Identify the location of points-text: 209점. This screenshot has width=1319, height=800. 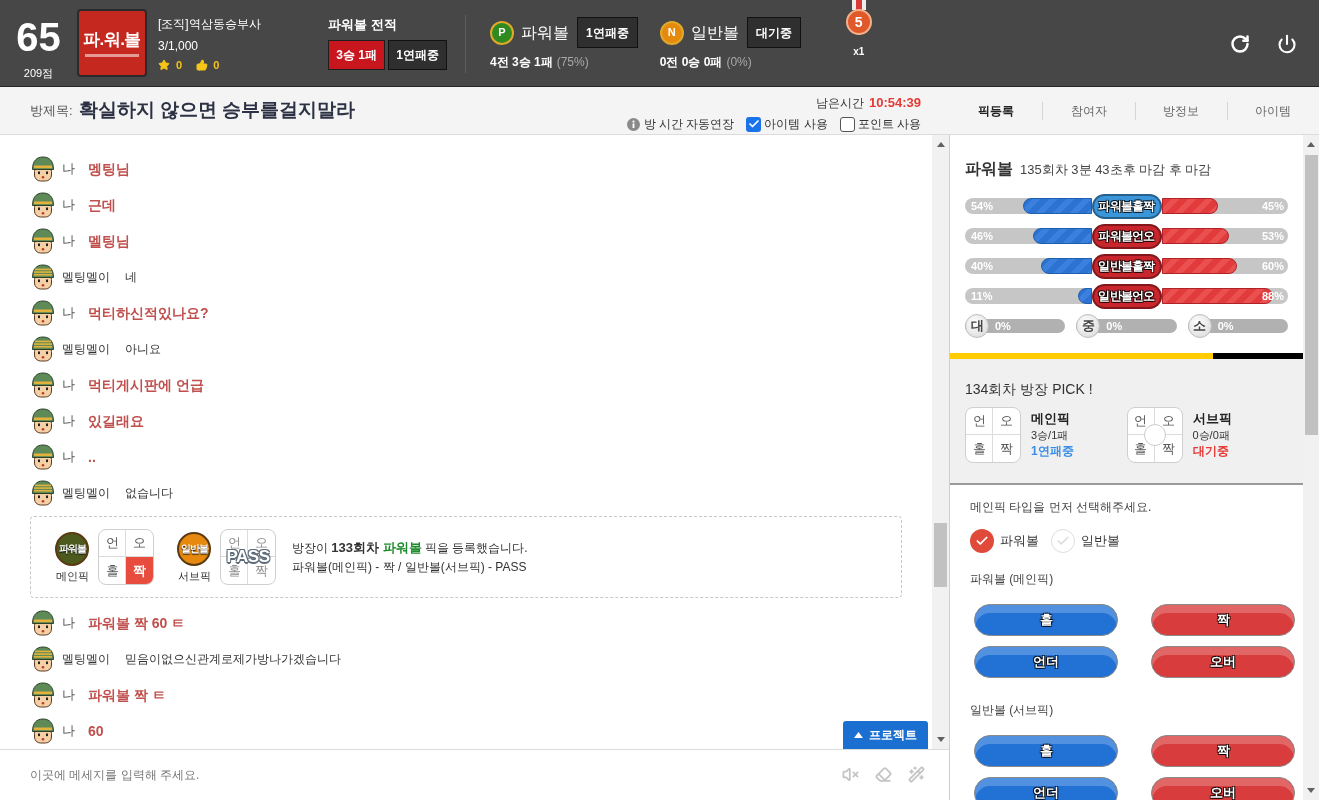
(38, 73).